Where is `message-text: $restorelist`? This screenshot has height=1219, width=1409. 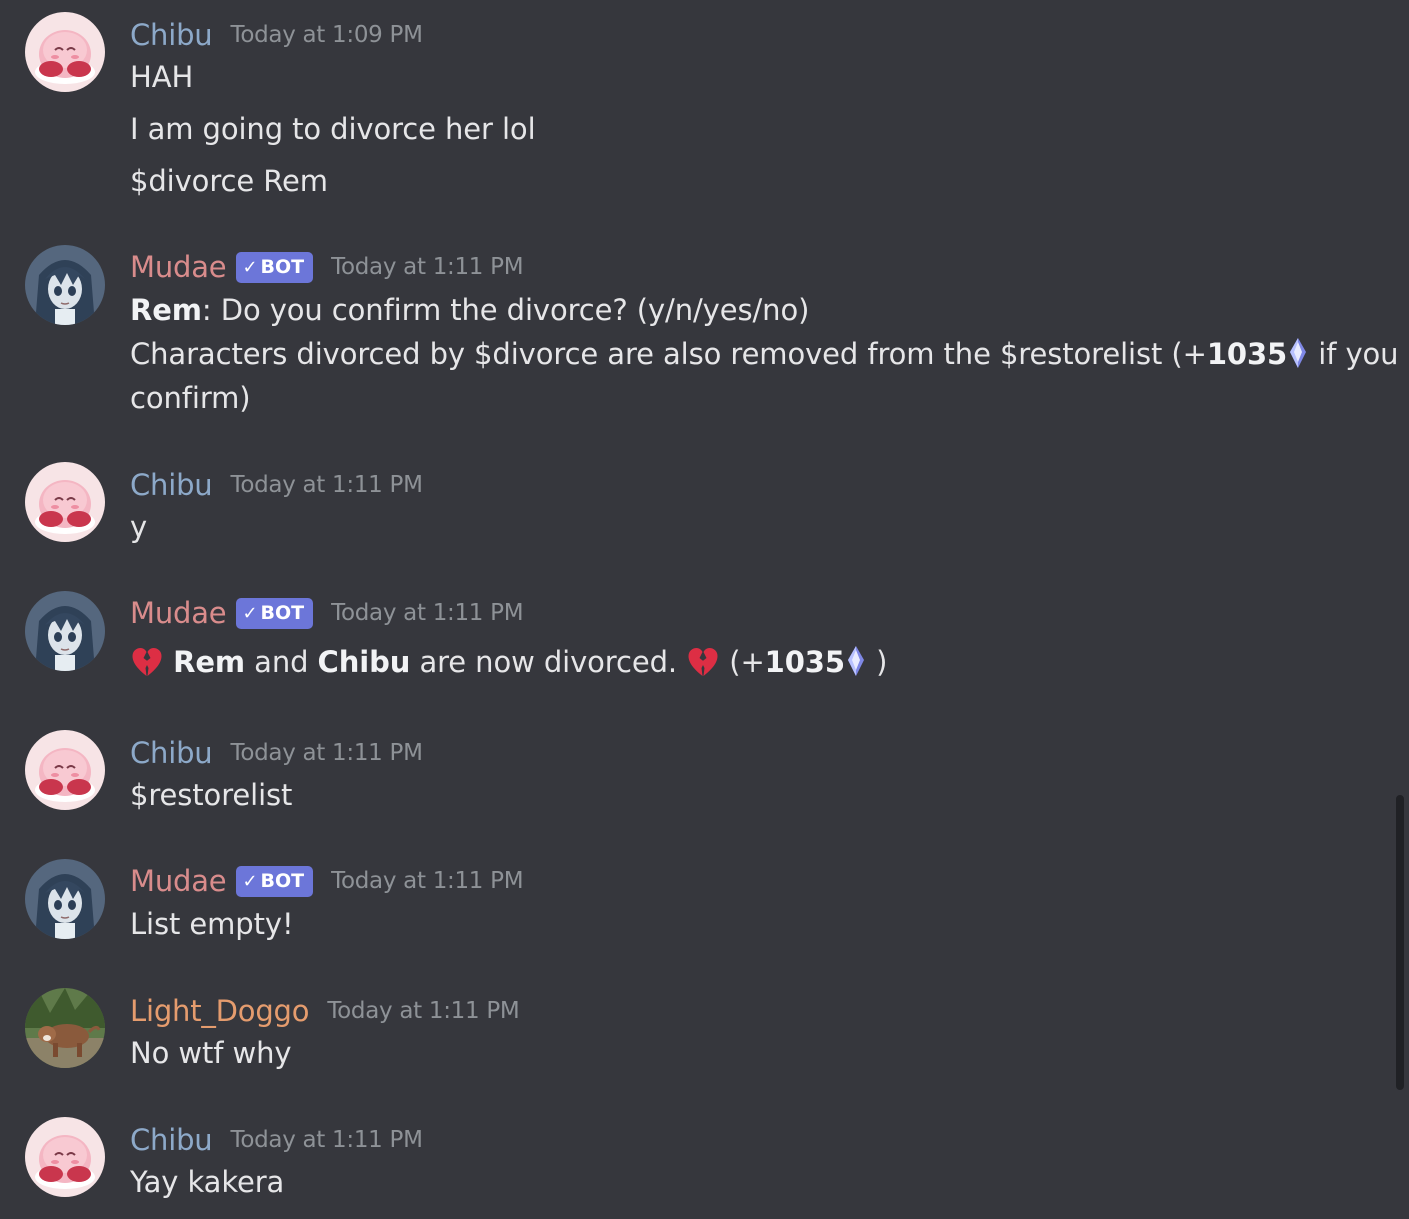
message-text: $restorelist is located at coordinates (211, 795).